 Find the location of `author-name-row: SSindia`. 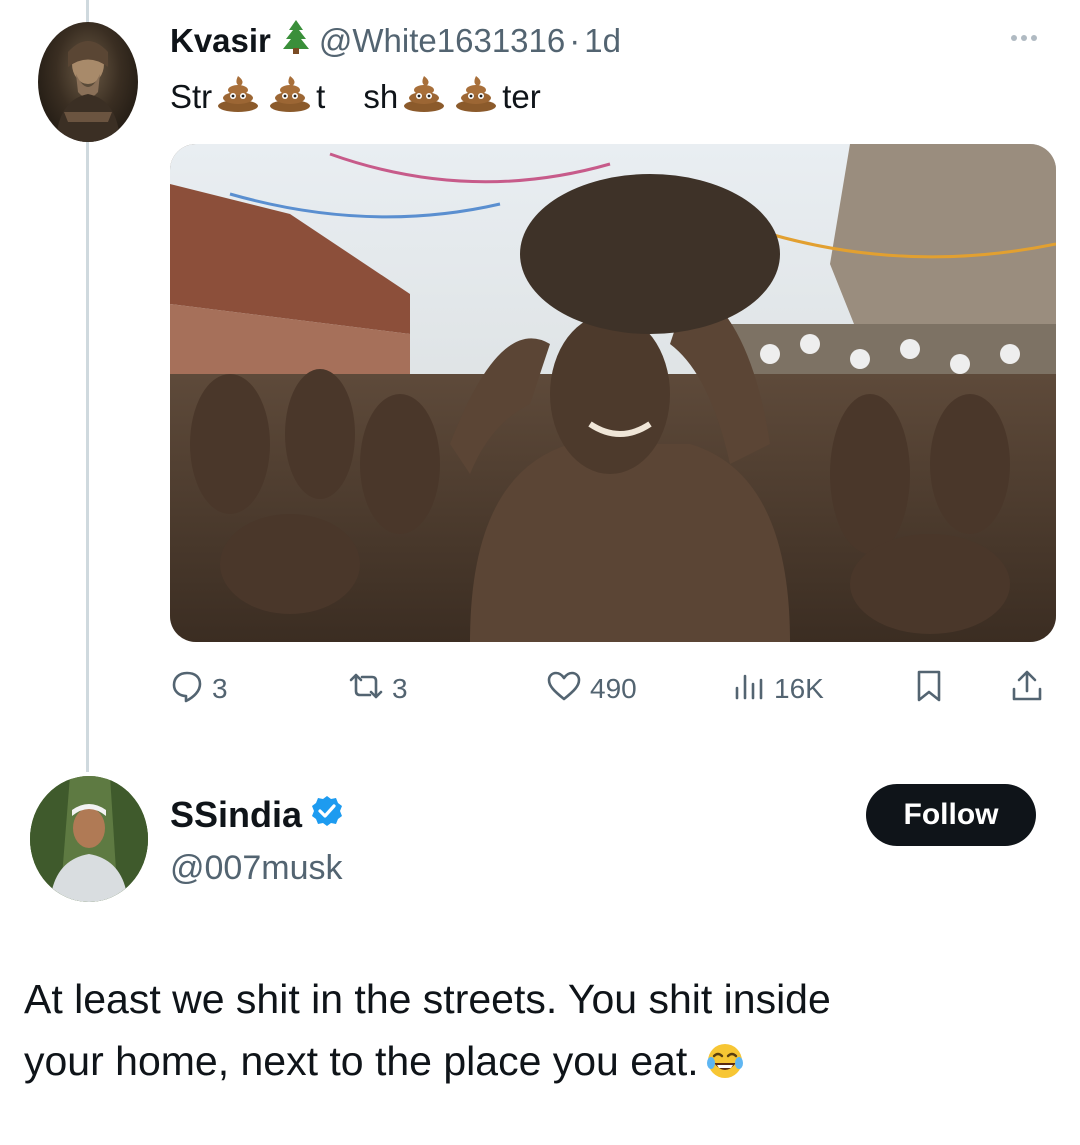

author-name-row: SSindia is located at coordinates (257, 815).